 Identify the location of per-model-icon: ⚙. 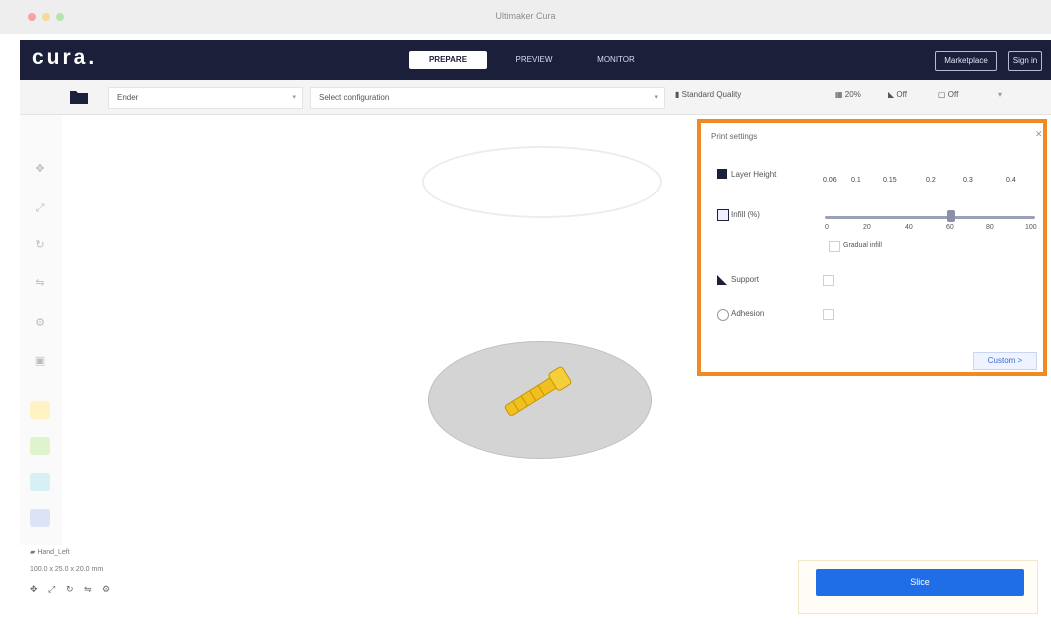
(106, 589).